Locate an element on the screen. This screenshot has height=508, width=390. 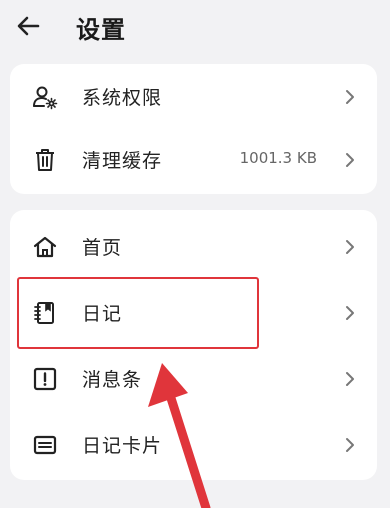
cache-size-value: 1001.3 KB is located at coordinates (278, 158).